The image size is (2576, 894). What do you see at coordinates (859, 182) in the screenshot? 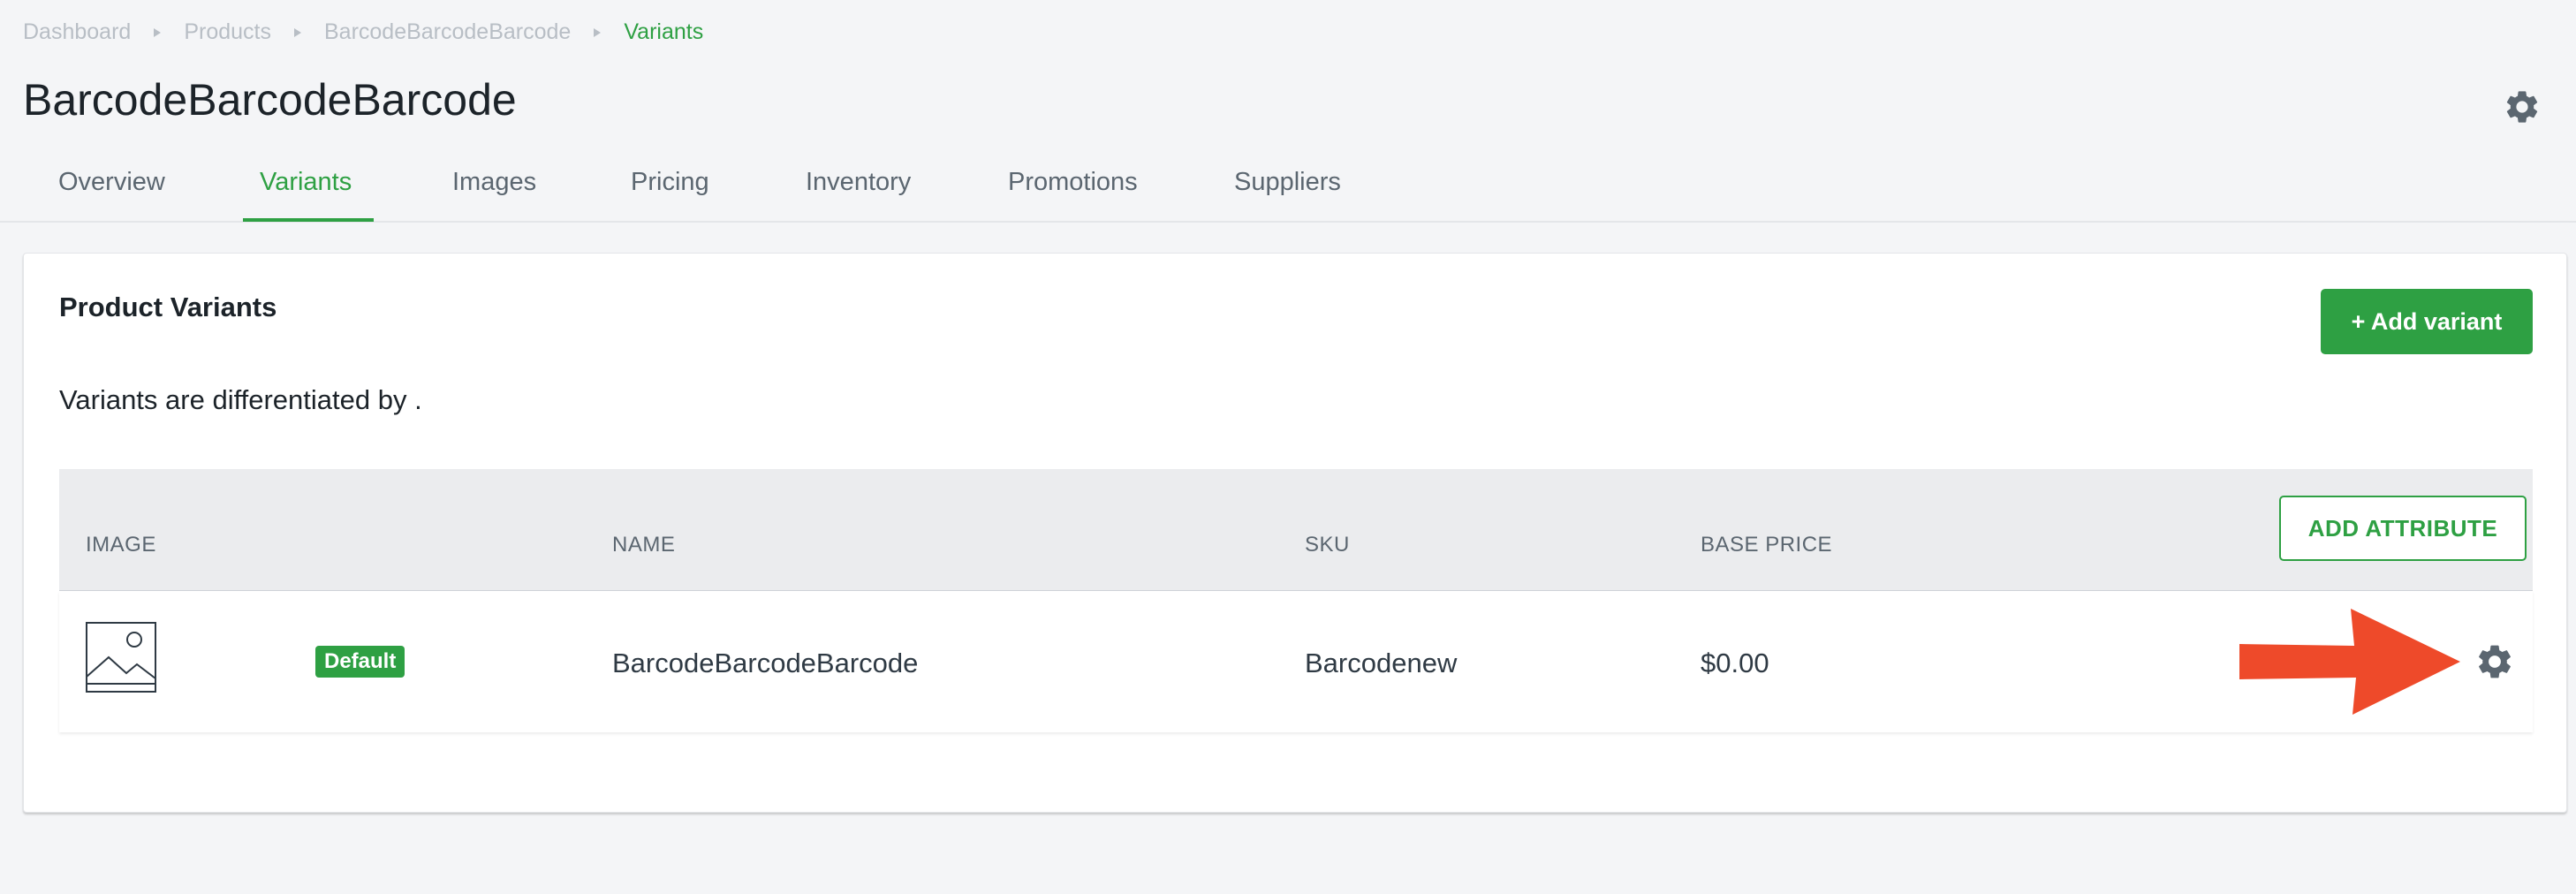
I see `tab-inventory: Inventory` at bounding box center [859, 182].